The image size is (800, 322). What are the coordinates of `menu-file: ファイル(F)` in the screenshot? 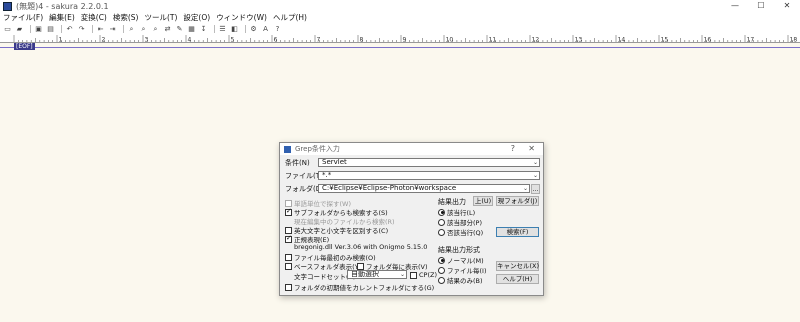 It's located at (23, 17).